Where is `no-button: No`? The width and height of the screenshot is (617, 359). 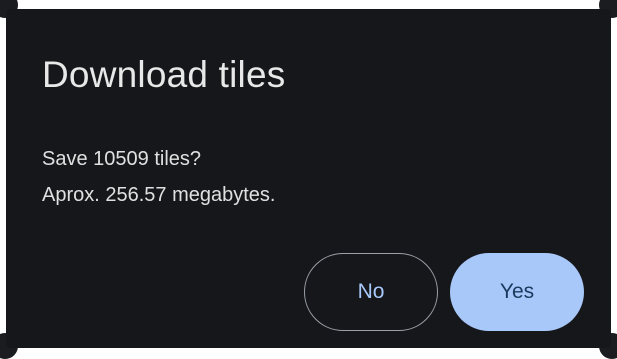
no-button: No is located at coordinates (371, 292).